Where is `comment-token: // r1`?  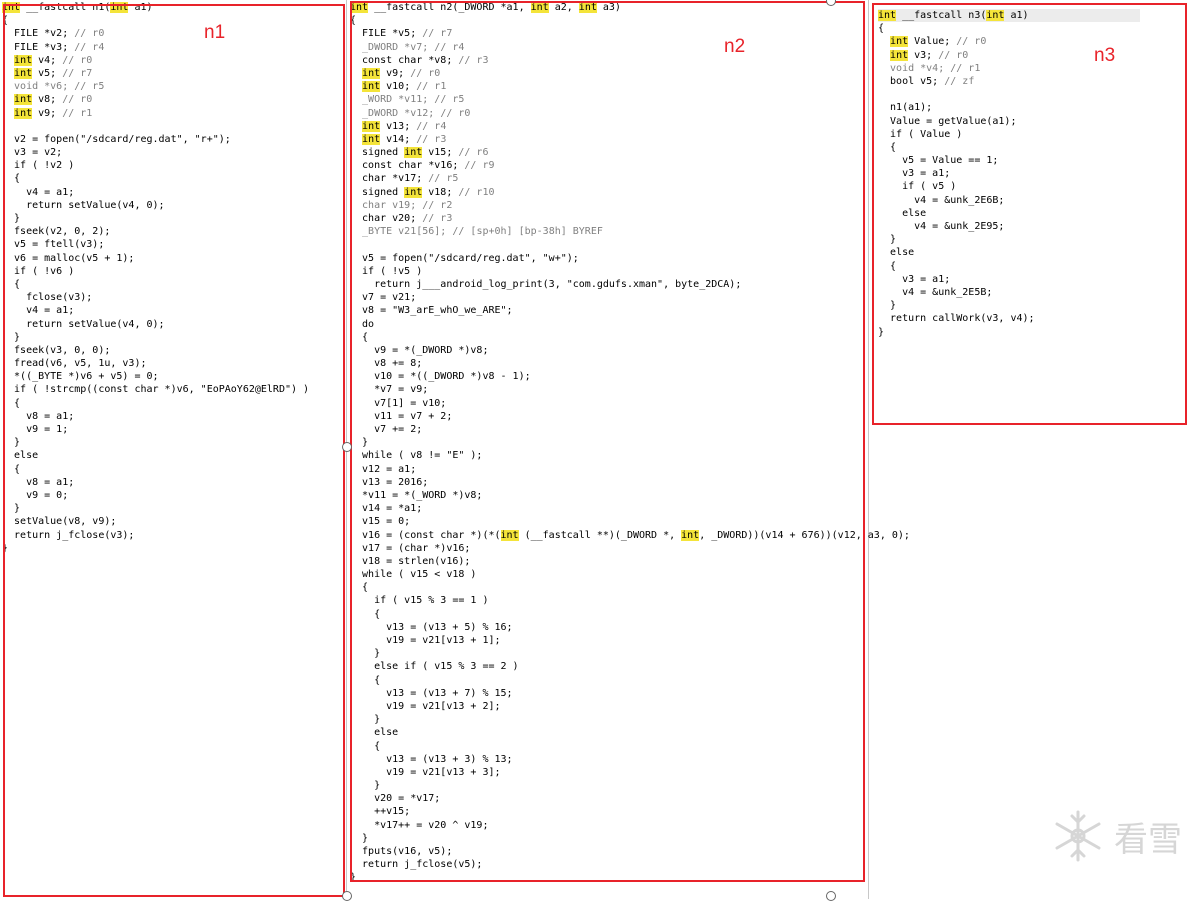
comment-token: // r1 is located at coordinates (965, 68).